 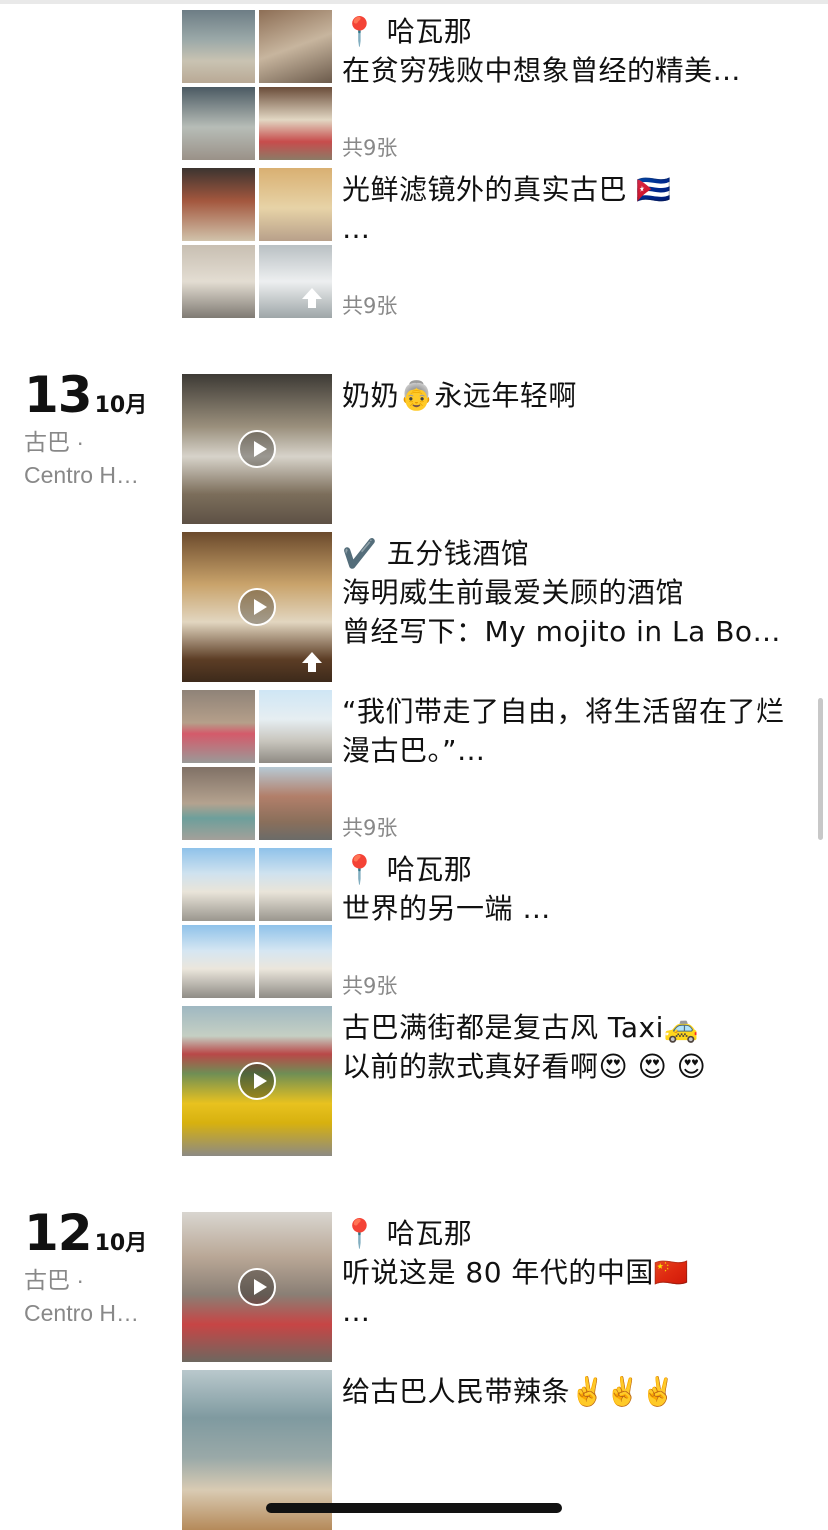 I want to click on timeline-post: 光鲜滤镜外的真实古巴 🇨🇺 … 共9张, so click(x=492, y=243).